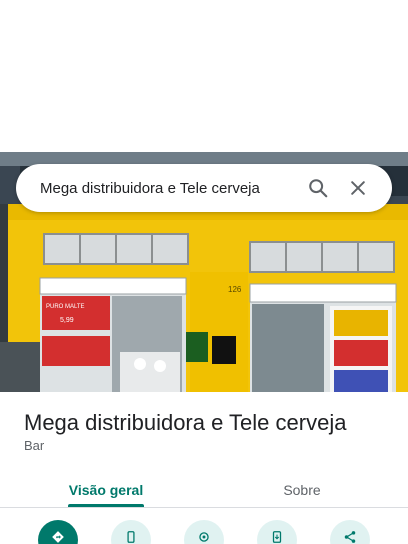 The image size is (408, 544). I want to click on search-bar: Mega distribuidora e Tele cerveja, so click(204, 188).